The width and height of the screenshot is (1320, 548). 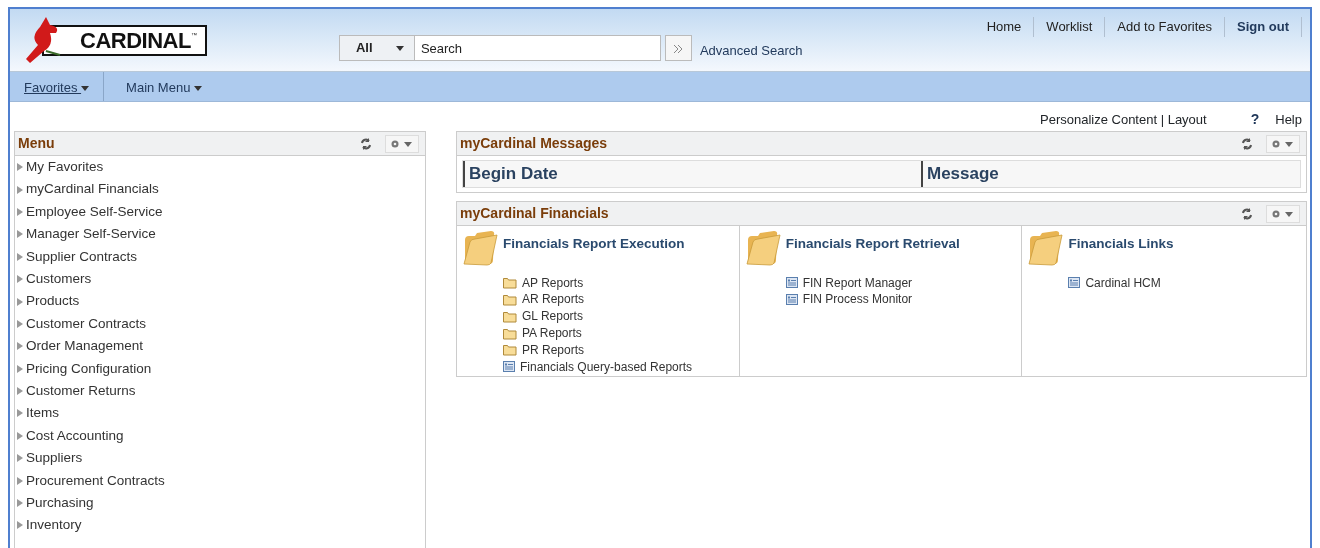 What do you see at coordinates (376, 48) in the screenshot?
I see `scope-dropdown: All` at bounding box center [376, 48].